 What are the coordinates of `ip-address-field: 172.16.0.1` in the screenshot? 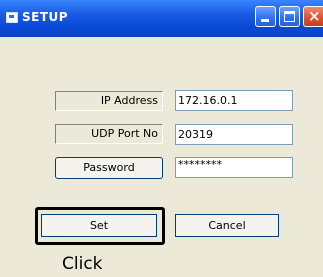 It's located at (234, 100).